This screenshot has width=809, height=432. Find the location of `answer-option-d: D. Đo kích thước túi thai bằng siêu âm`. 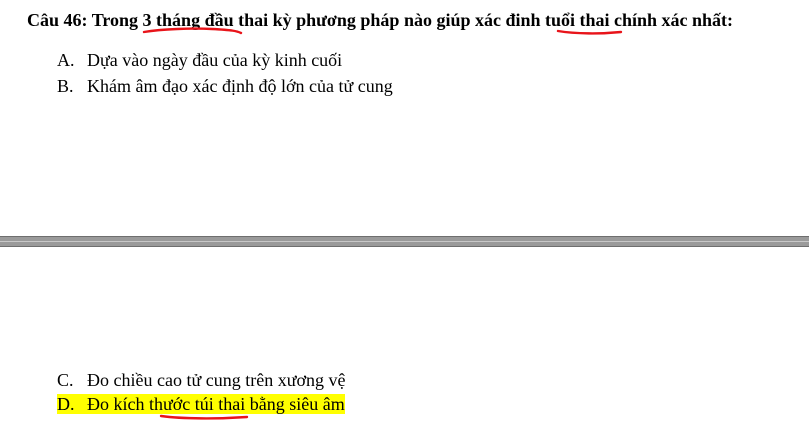

answer-option-d: D. Đo kích thước túi thai bằng siêu âm is located at coordinates (201, 404).